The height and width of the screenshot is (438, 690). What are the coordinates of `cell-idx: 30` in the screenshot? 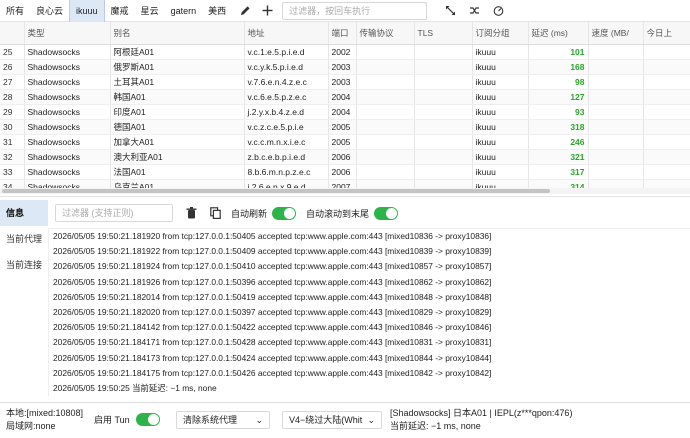 It's located at (12, 127).